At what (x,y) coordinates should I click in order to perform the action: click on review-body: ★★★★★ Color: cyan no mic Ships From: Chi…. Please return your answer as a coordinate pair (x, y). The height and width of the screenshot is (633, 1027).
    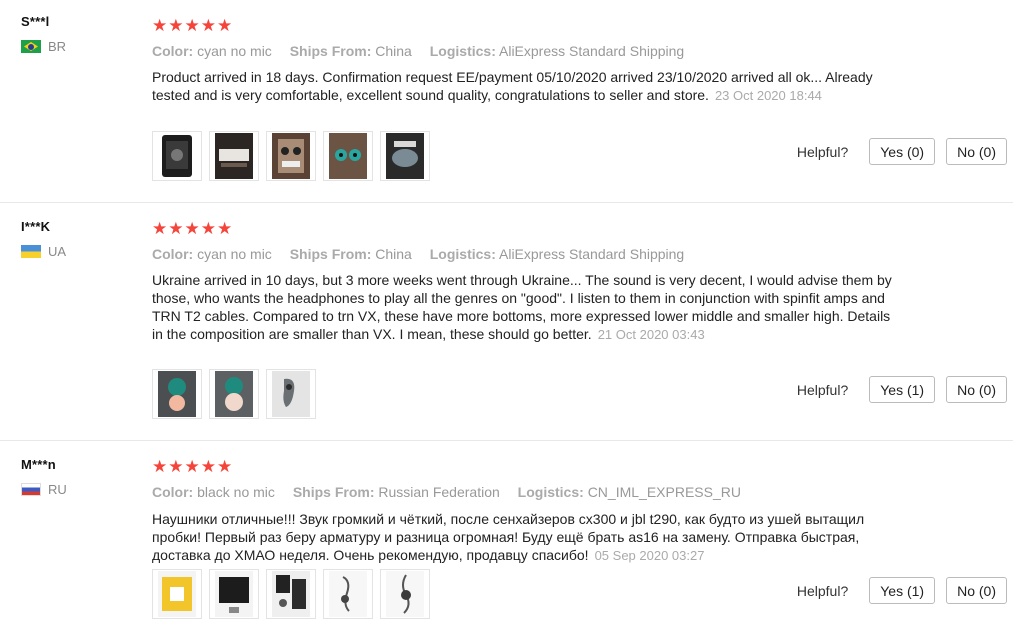
    Looking at the image, I should click on (582, 61).